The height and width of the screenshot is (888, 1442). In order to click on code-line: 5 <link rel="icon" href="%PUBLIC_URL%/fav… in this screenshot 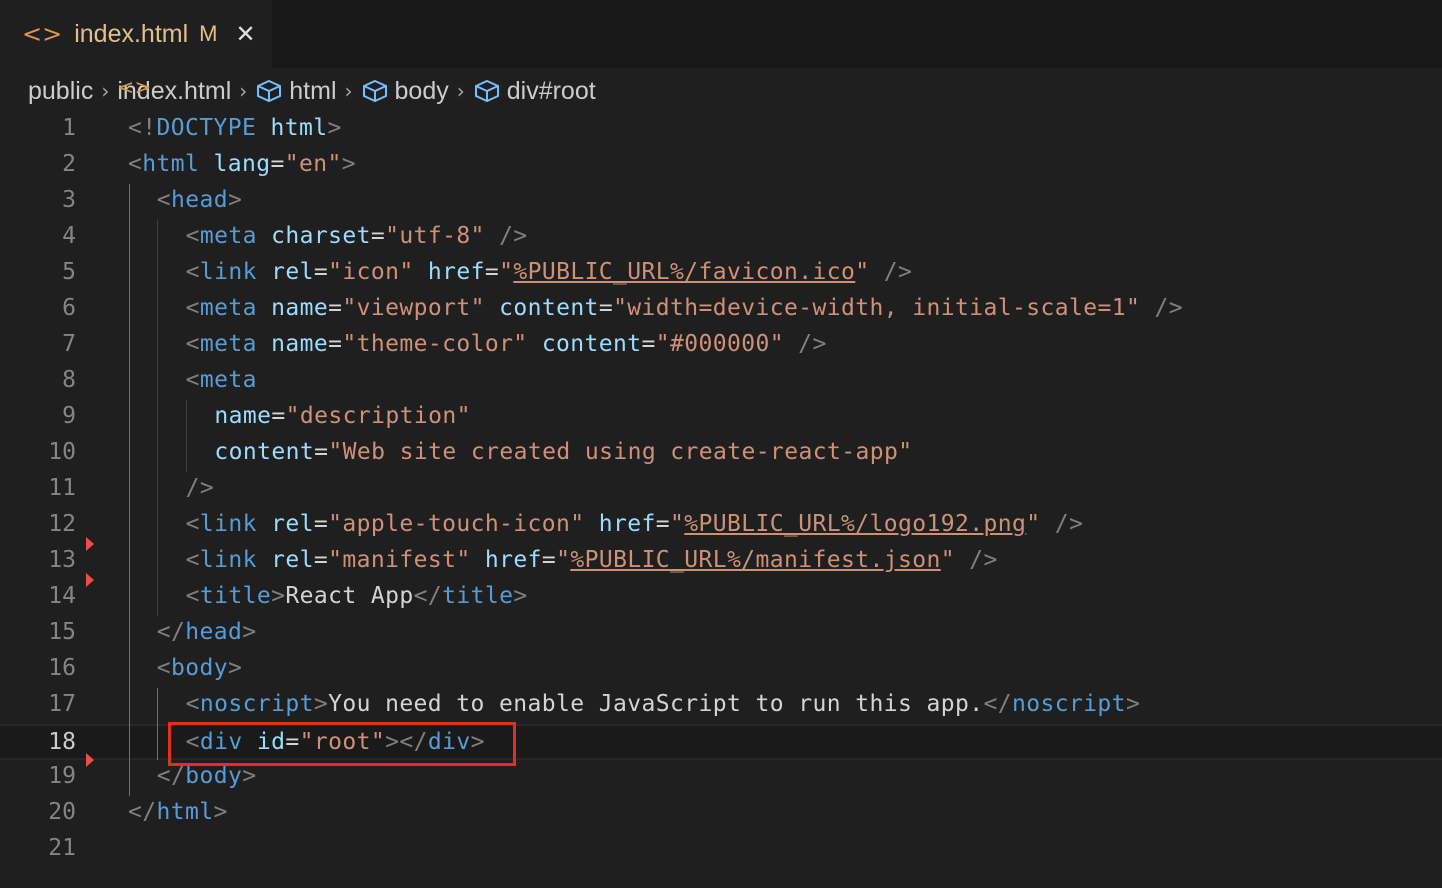, I will do `click(721, 274)`.